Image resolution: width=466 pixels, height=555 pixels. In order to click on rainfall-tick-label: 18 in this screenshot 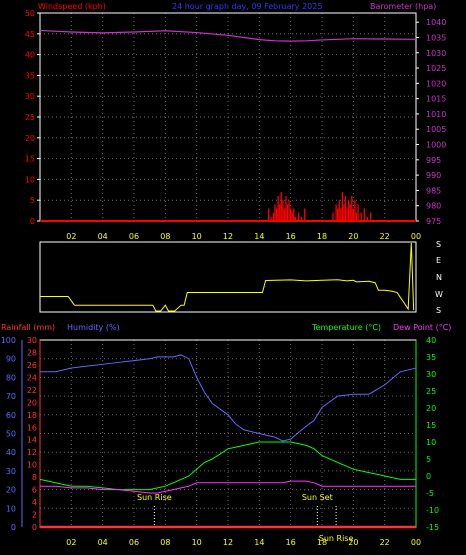, I will do `click(32, 415)`.